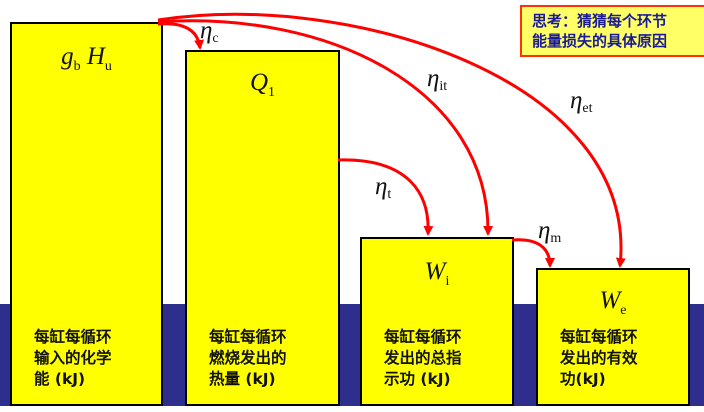  What do you see at coordinates (215, 38) in the screenshot?
I see `eta-sub: c` at bounding box center [215, 38].